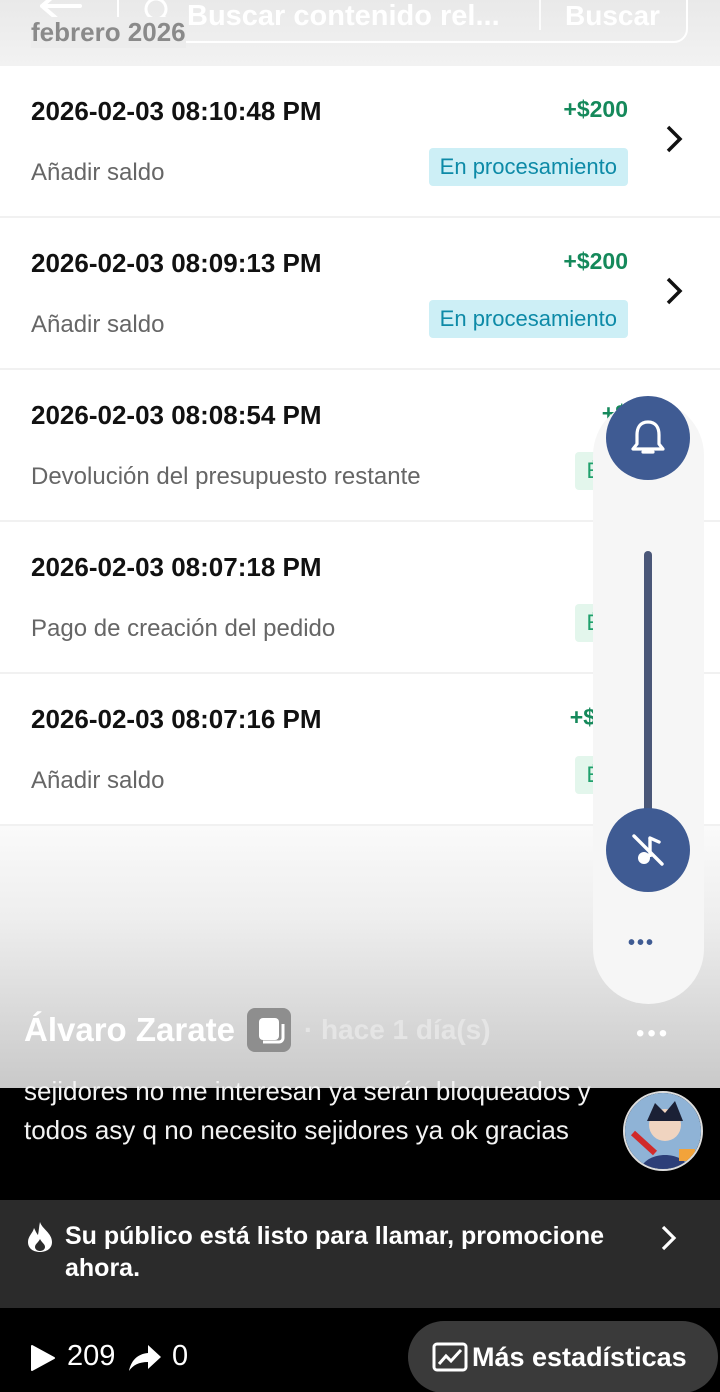  I want to click on views-count: 209, so click(91, 1356).